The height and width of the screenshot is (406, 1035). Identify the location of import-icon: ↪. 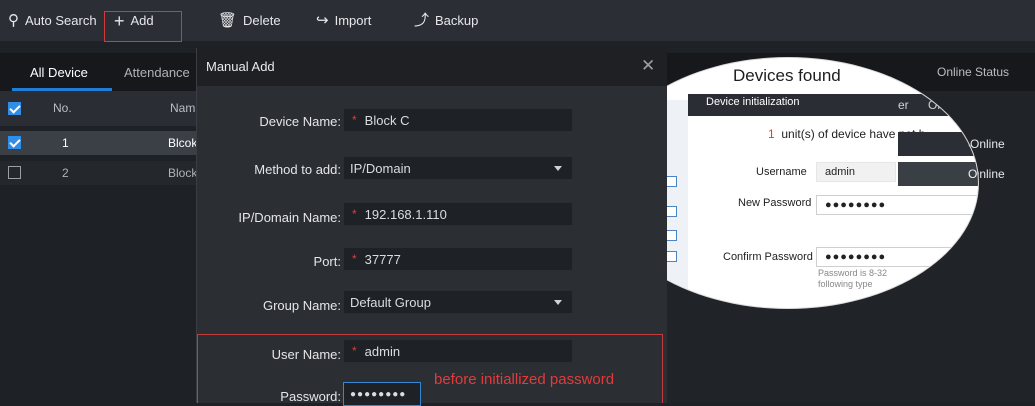
(322, 20).